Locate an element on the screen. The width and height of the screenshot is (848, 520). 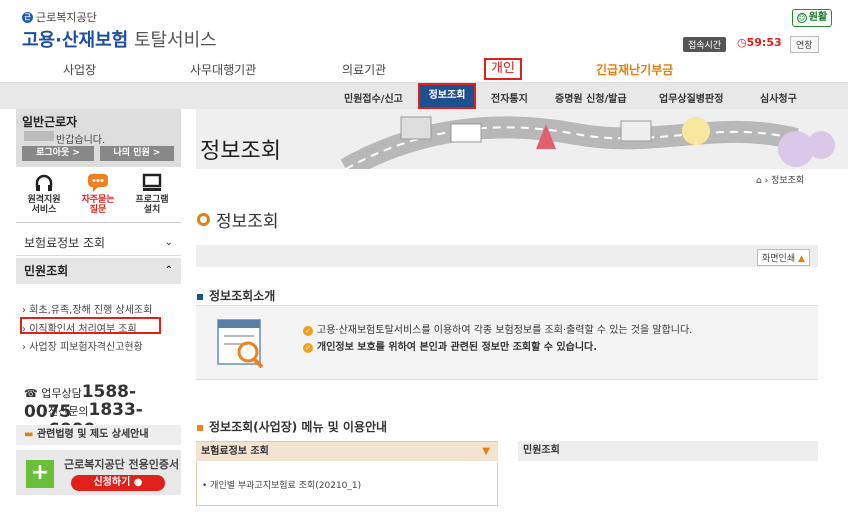
top-nav: 사업장 사무대행기관 의료기관 긴급재난기부금 is located at coordinates (424, 70).